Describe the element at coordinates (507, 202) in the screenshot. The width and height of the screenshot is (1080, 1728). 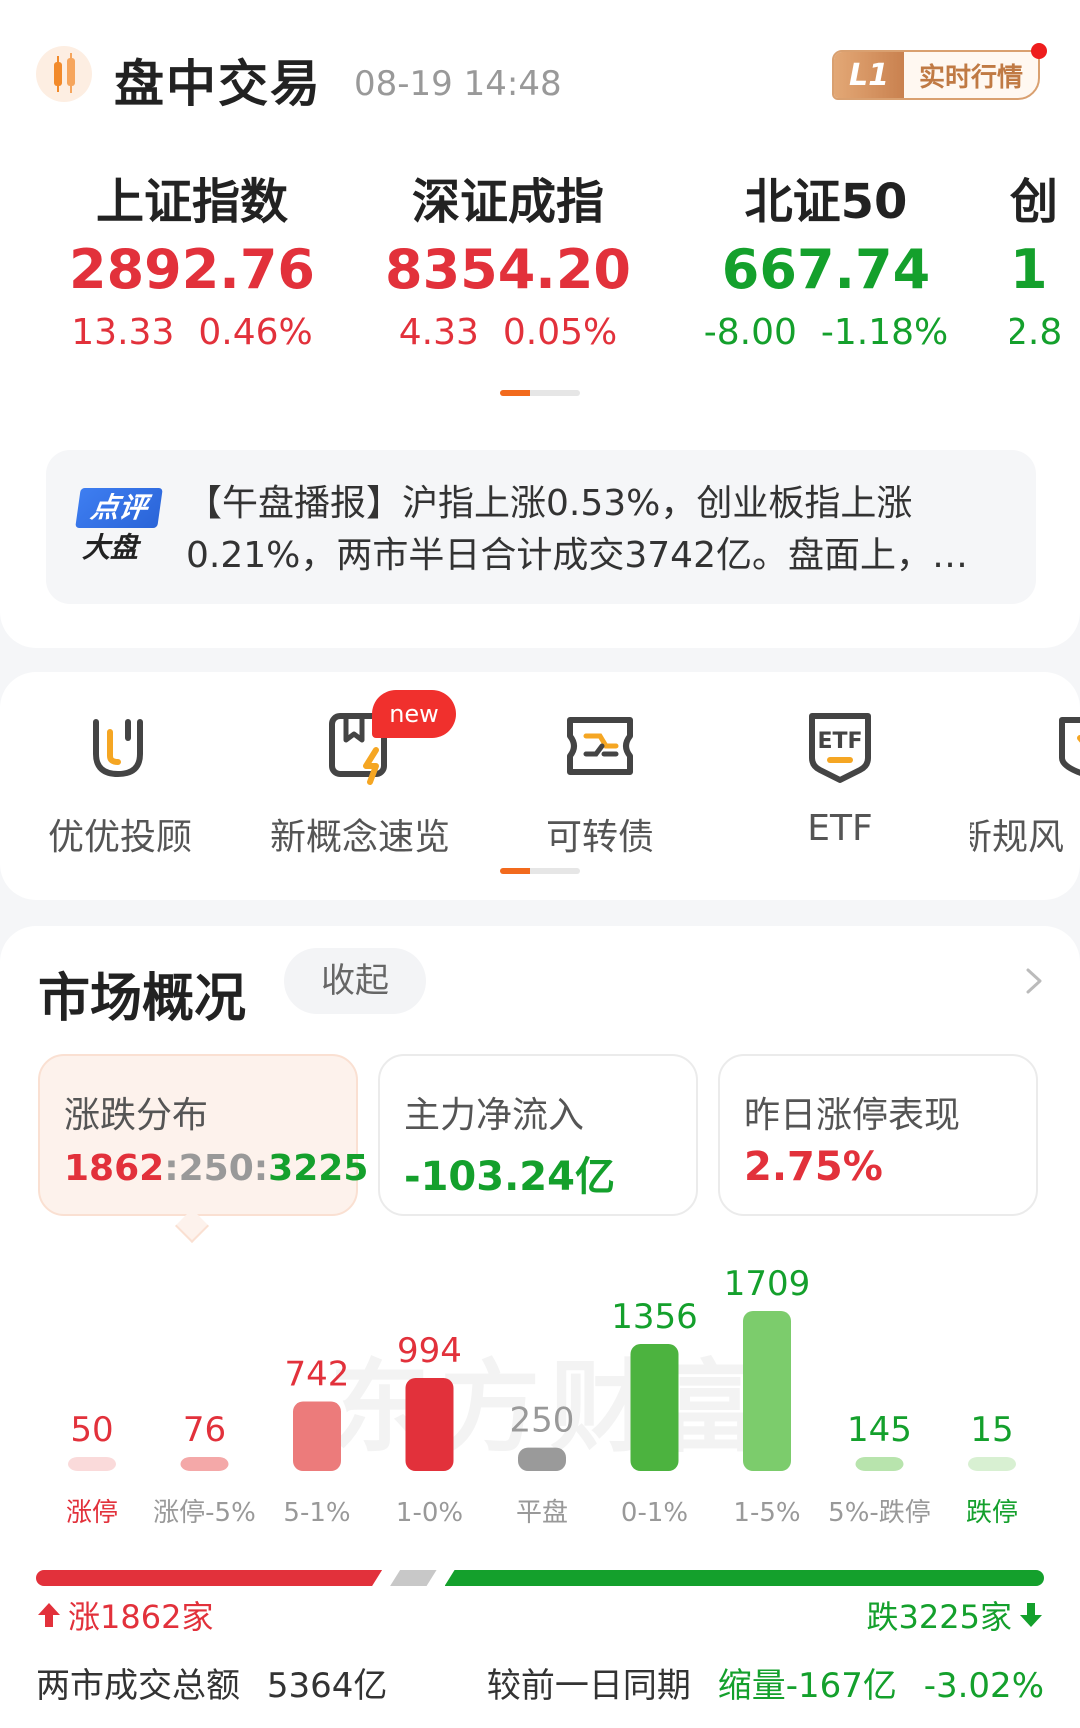
I see `index-name: 深证成指` at that location.